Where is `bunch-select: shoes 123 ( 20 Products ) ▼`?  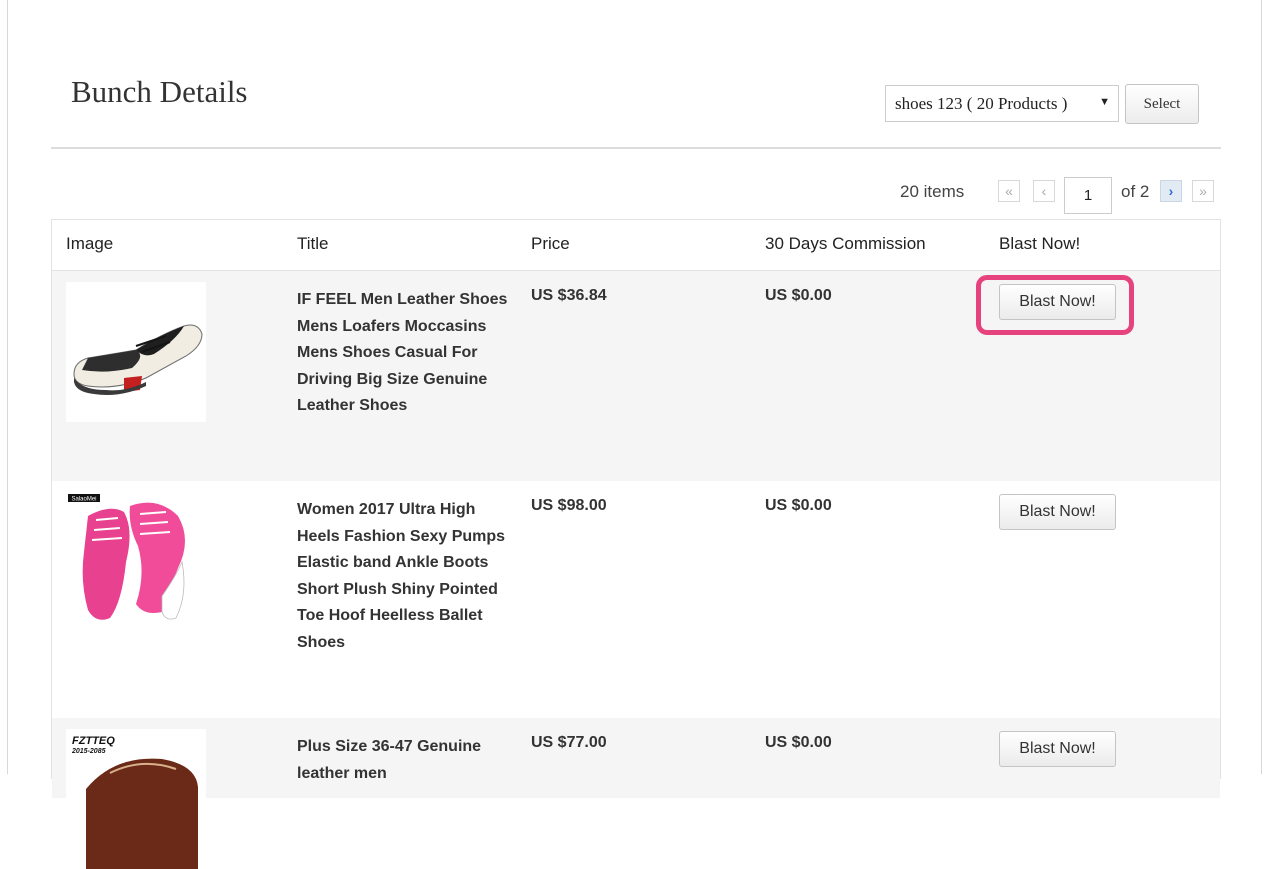
bunch-select: shoes 123 ( 20 Products ) ▼ is located at coordinates (1002, 103).